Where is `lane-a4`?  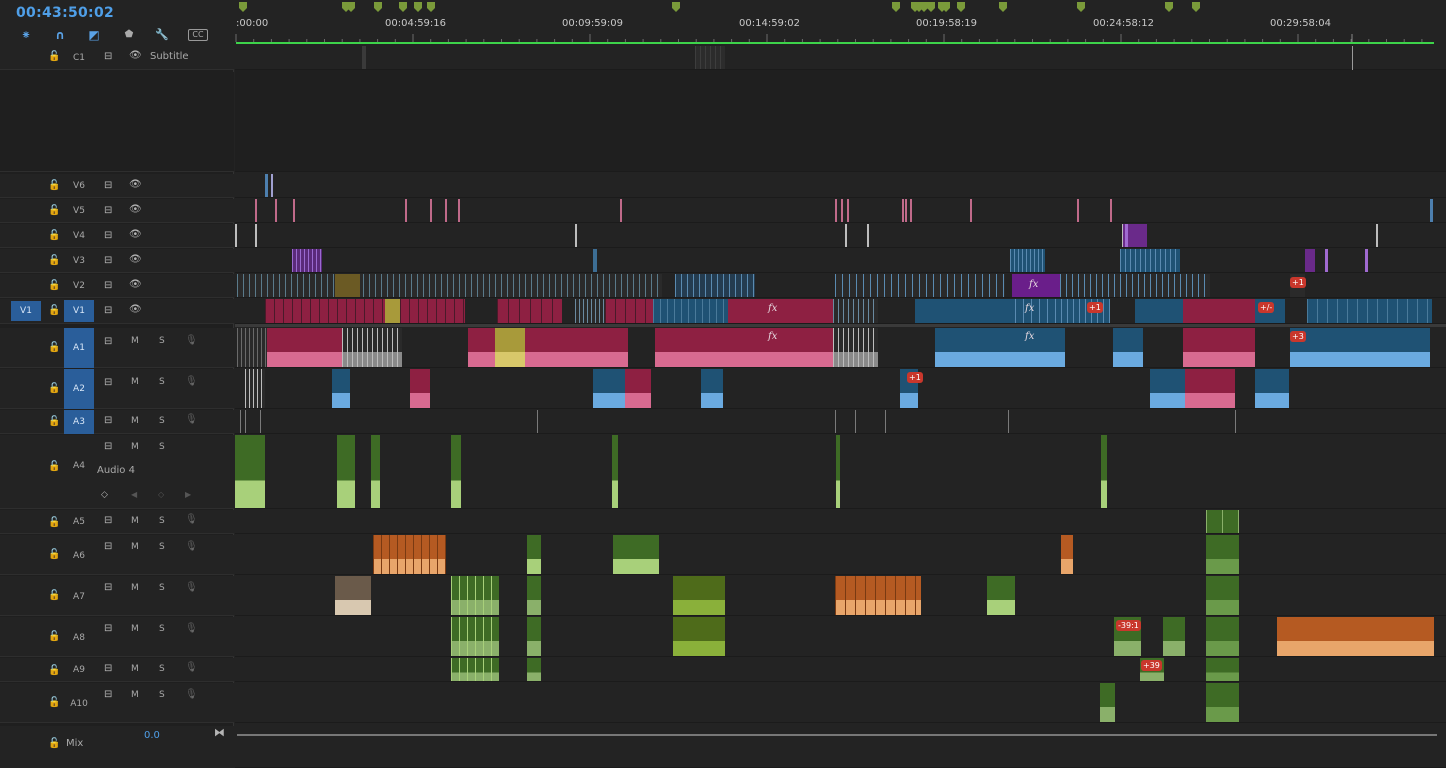
lane-a4 is located at coordinates (840, 472).